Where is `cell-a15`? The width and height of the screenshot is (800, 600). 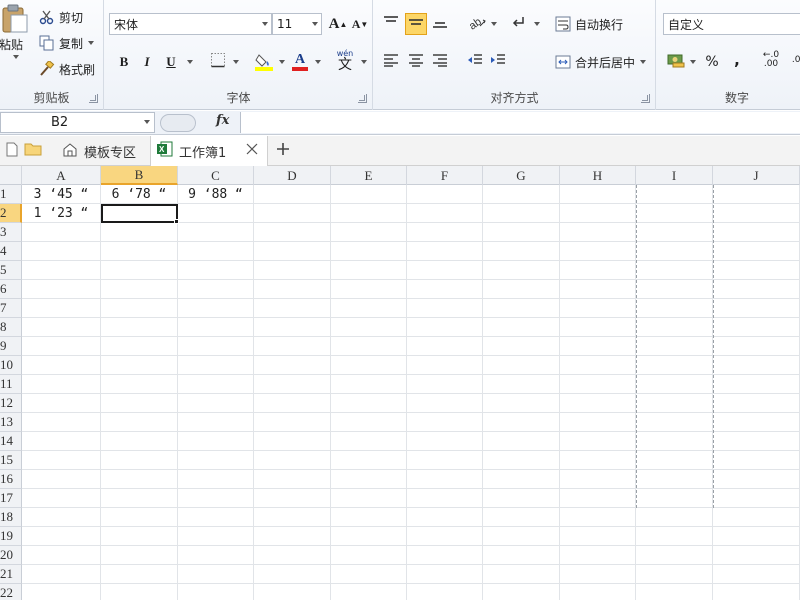 cell-a15 is located at coordinates (61, 460).